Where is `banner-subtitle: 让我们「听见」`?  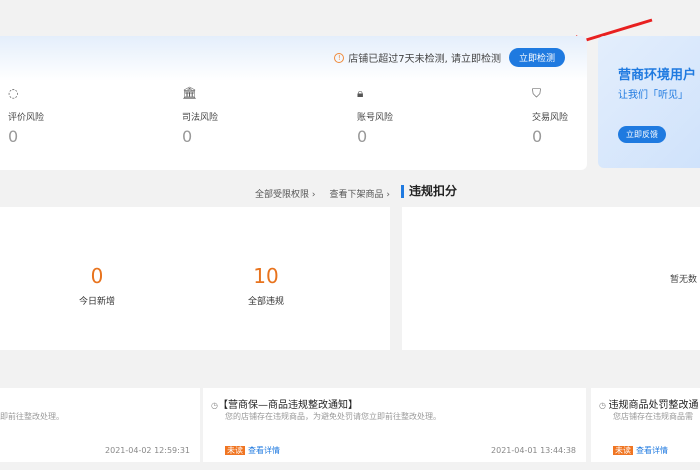 banner-subtitle: 让我们「听见」 is located at coordinates (653, 95).